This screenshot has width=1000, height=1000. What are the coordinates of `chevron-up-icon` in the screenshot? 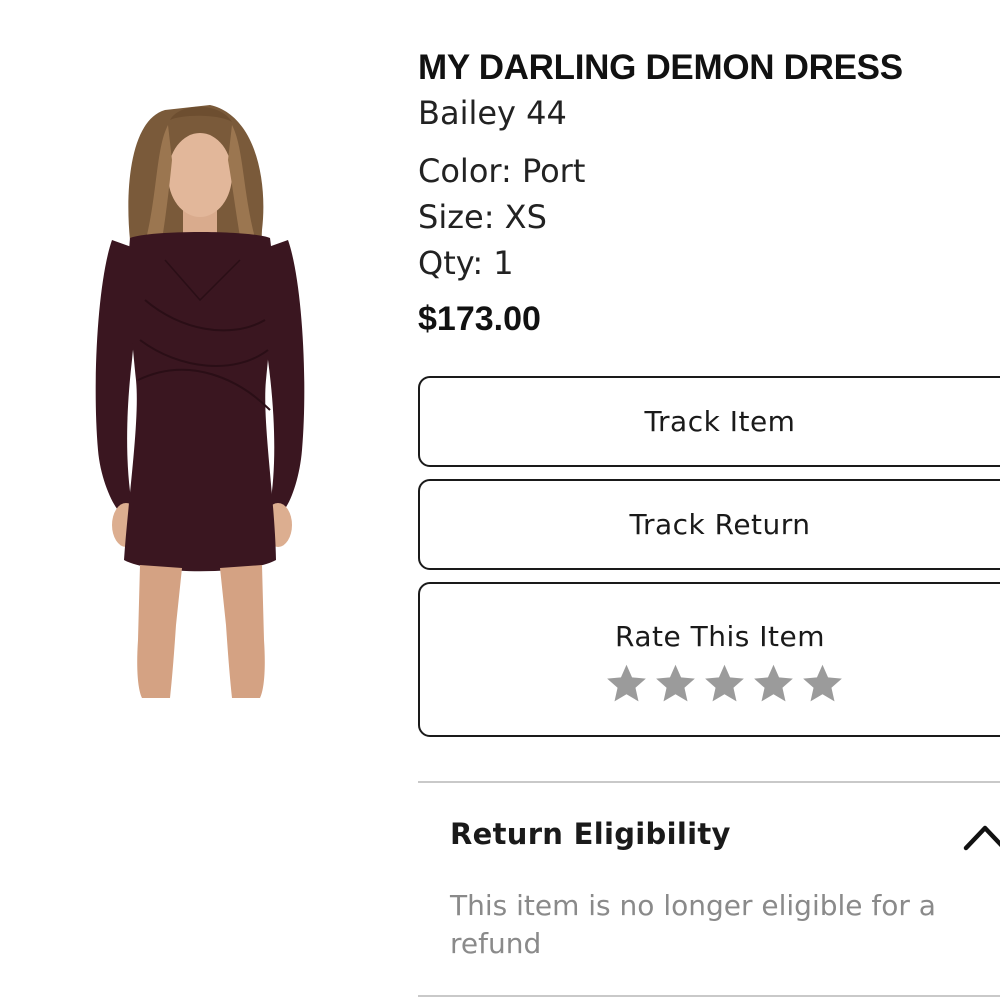 It's located at (981, 837).